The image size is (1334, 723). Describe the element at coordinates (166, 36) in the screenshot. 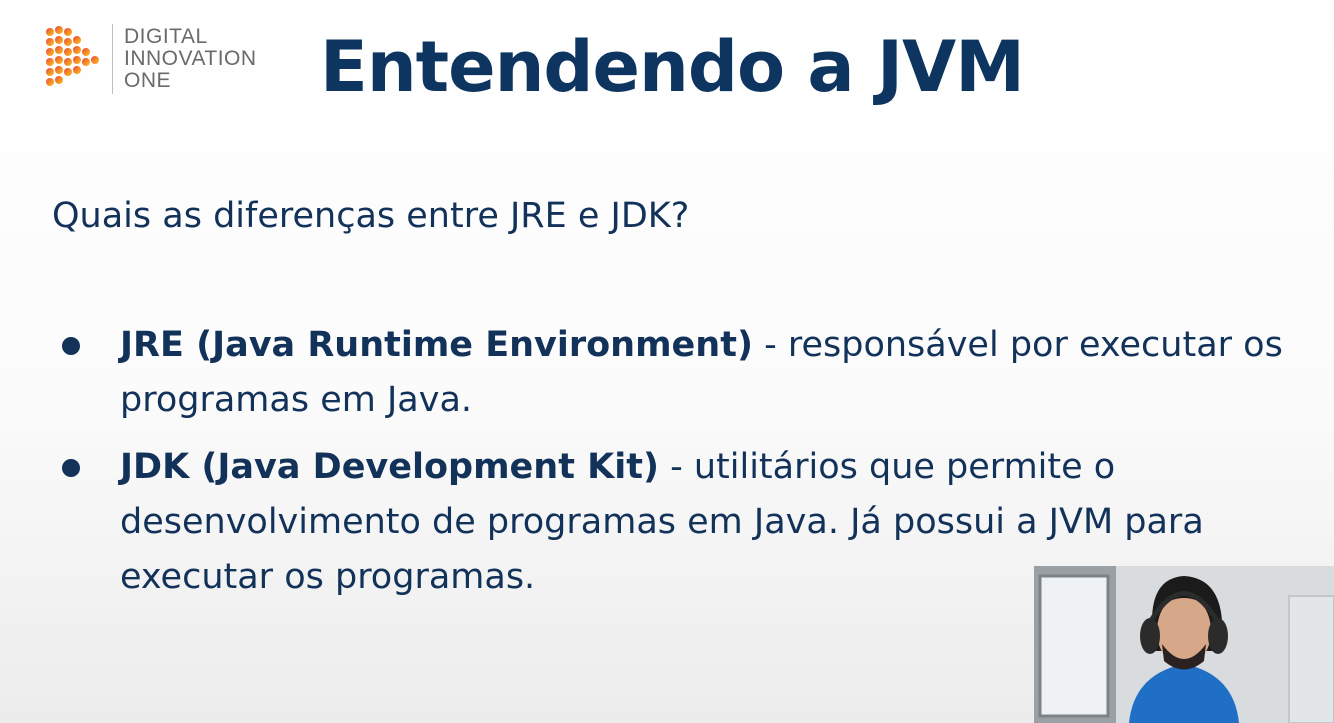

I see `logo-line-1: DIGITAL` at that location.